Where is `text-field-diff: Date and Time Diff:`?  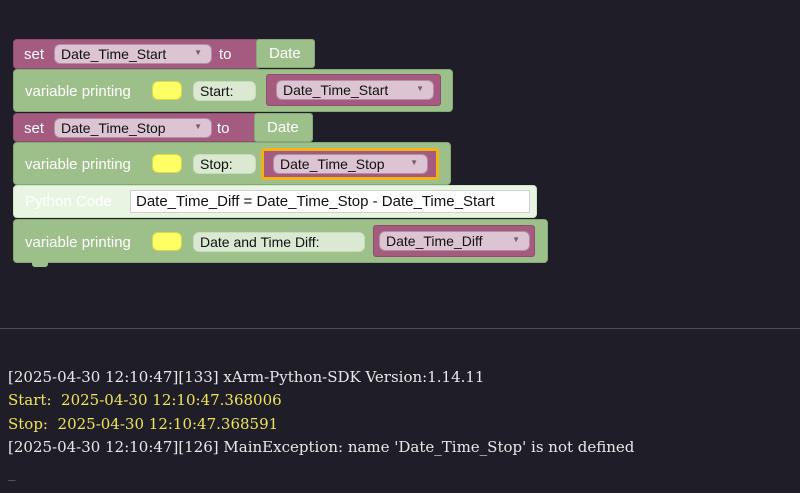
text-field-diff: Date and Time Diff: is located at coordinates (279, 242).